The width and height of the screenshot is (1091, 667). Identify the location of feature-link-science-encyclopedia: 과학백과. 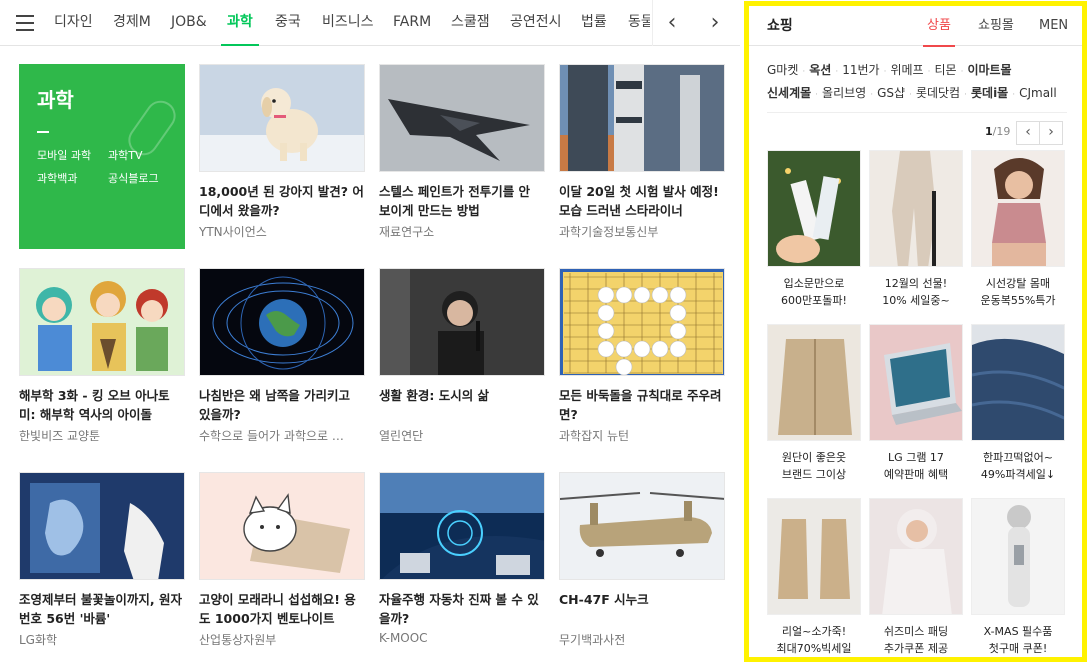
(57, 178).